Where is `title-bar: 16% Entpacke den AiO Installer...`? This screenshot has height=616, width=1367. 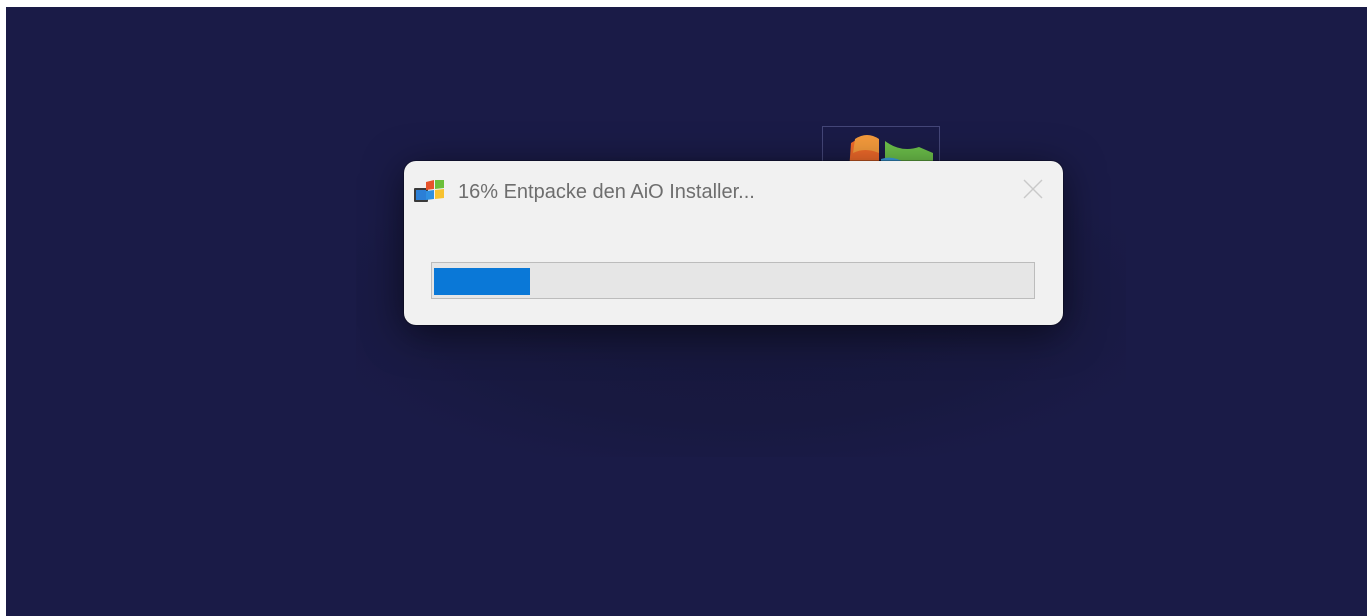 title-bar: 16% Entpacke den AiO Installer... is located at coordinates (733, 189).